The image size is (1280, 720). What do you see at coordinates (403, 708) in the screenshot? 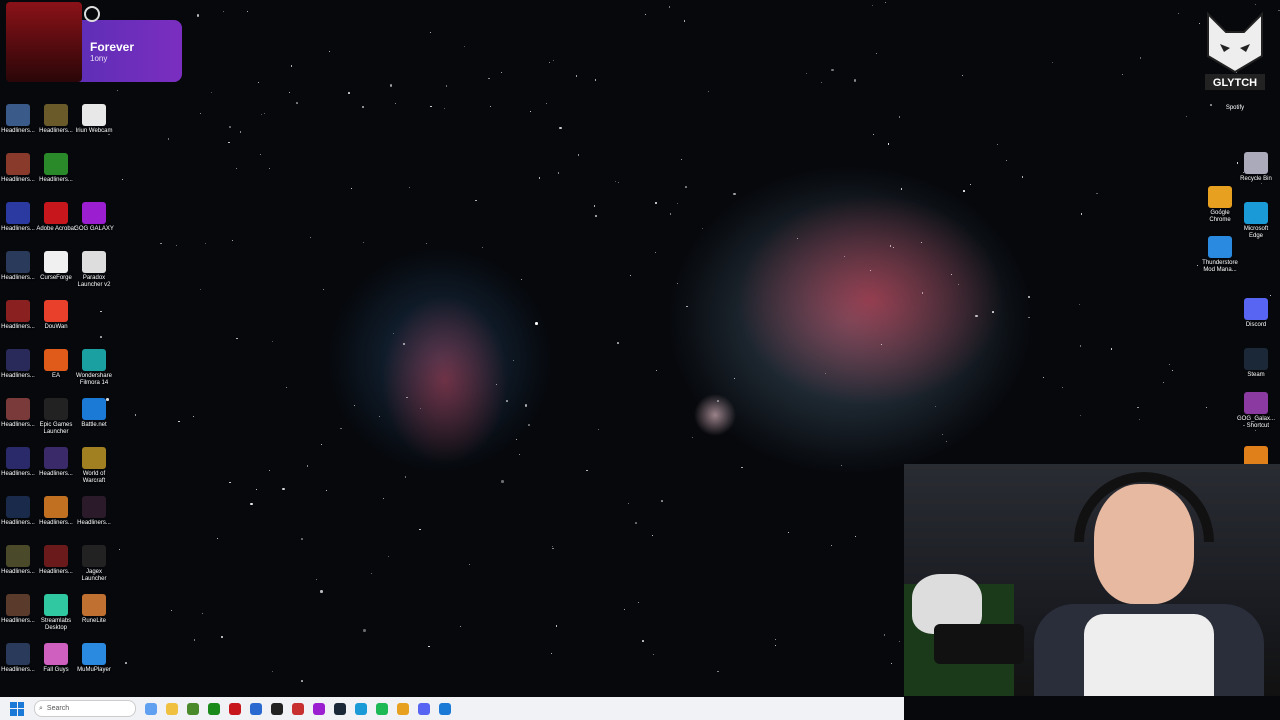
I see `taskbar-chrome-icon` at bounding box center [403, 708].